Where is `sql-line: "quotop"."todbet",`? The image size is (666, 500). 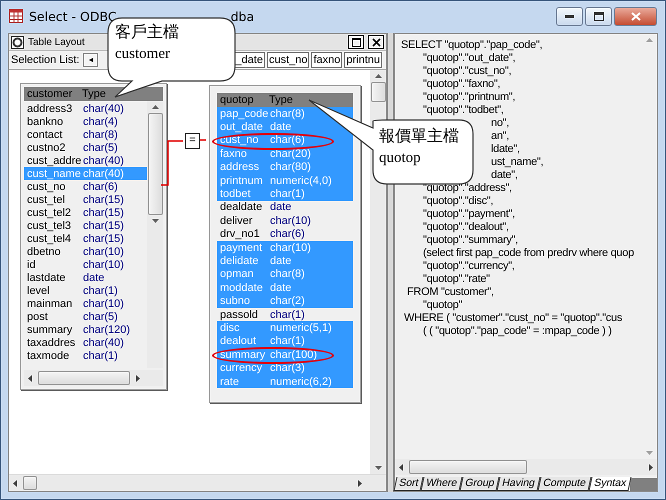 sql-line: "quotop"."todbet", is located at coordinates (463, 110).